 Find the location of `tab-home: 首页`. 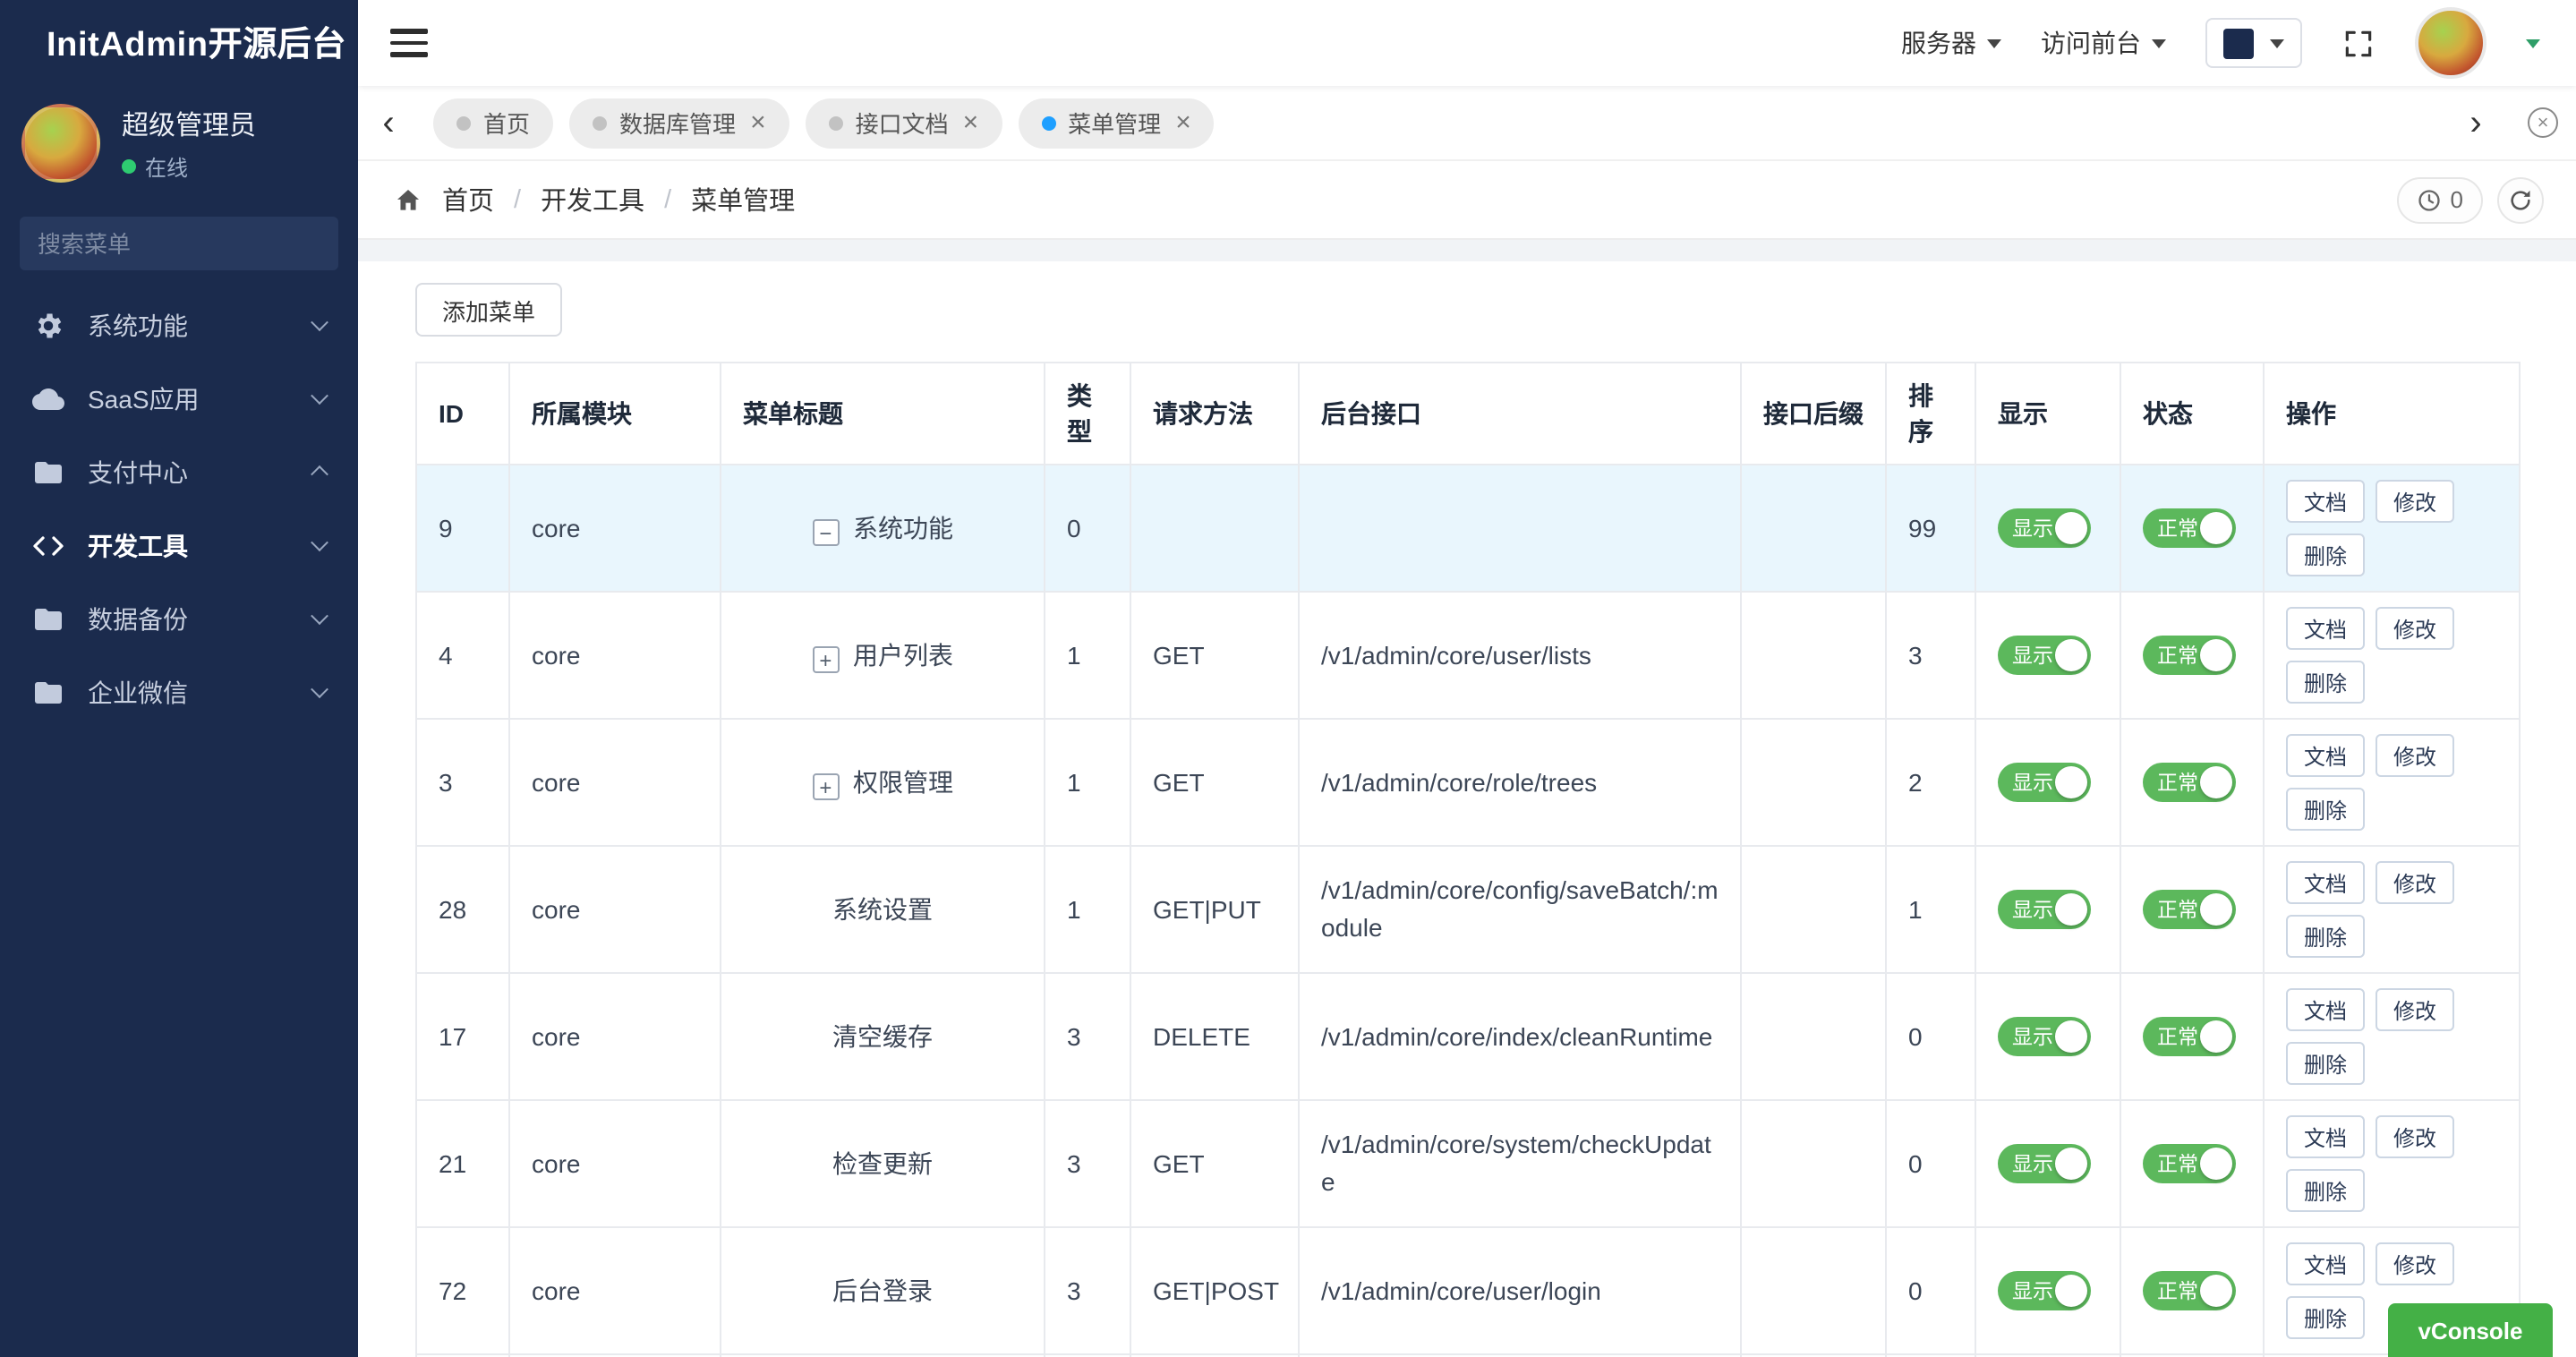

tab-home: 首页 is located at coordinates (493, 123).